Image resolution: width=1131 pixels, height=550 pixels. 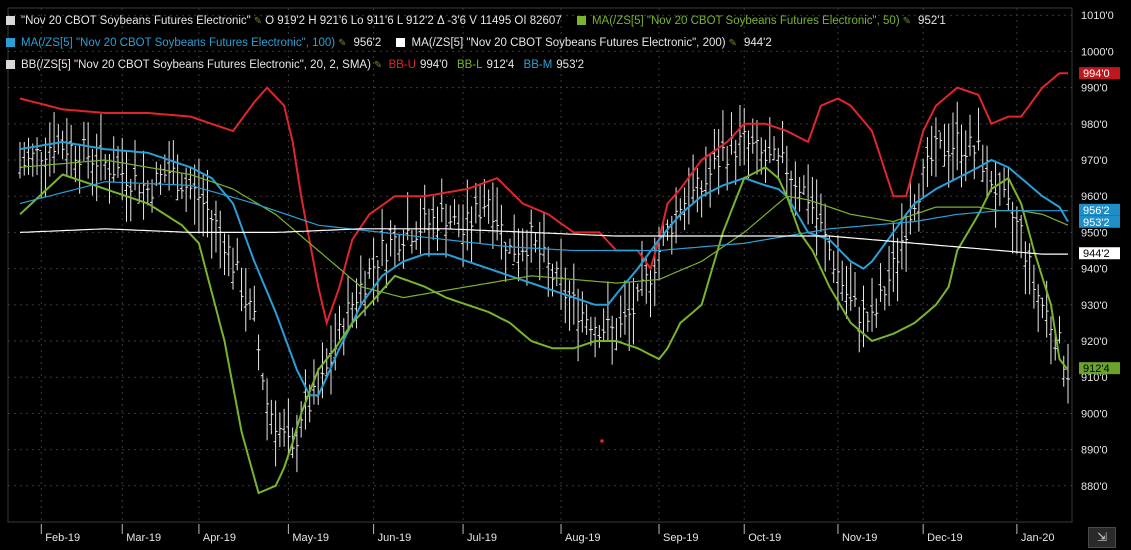 What do you see at coordinates (582, 538) in the screenshot?
I see `x-tick-label: Aug-19` at bounding box center [582, 538].